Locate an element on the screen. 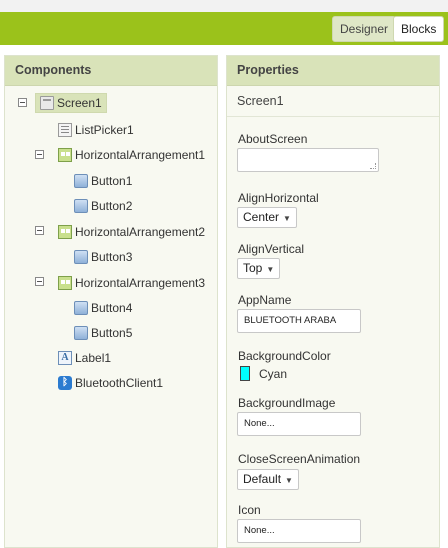 This screenshot has height=548, width=448. tree-item-horizontalarrangement2: HorizontalArrangement2 is located at coordinates (131, 232).